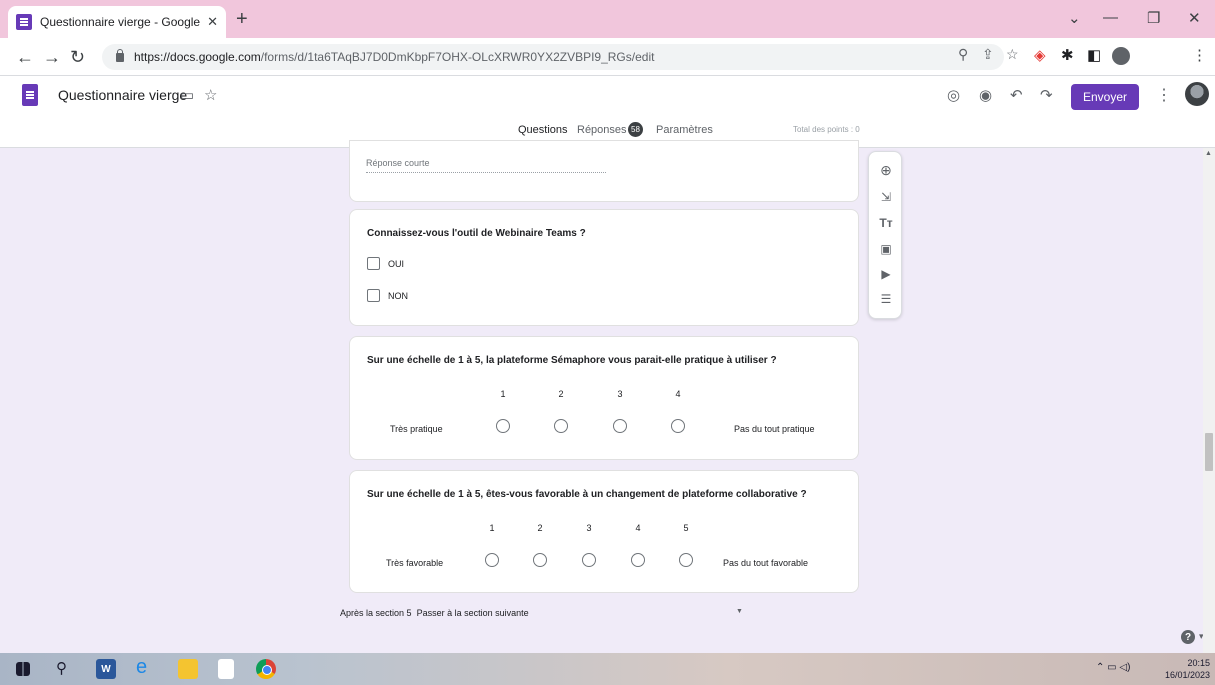 This screenshot has height=685, width=1215. I want to click on volume-icon: ◁), so click(1124, 667).